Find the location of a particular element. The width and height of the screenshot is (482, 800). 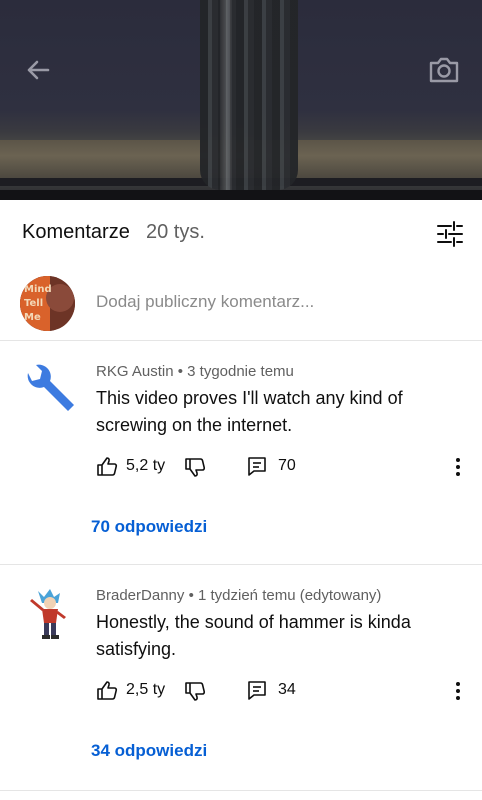

reply-button: 70 is located at coordinates (271, 466).